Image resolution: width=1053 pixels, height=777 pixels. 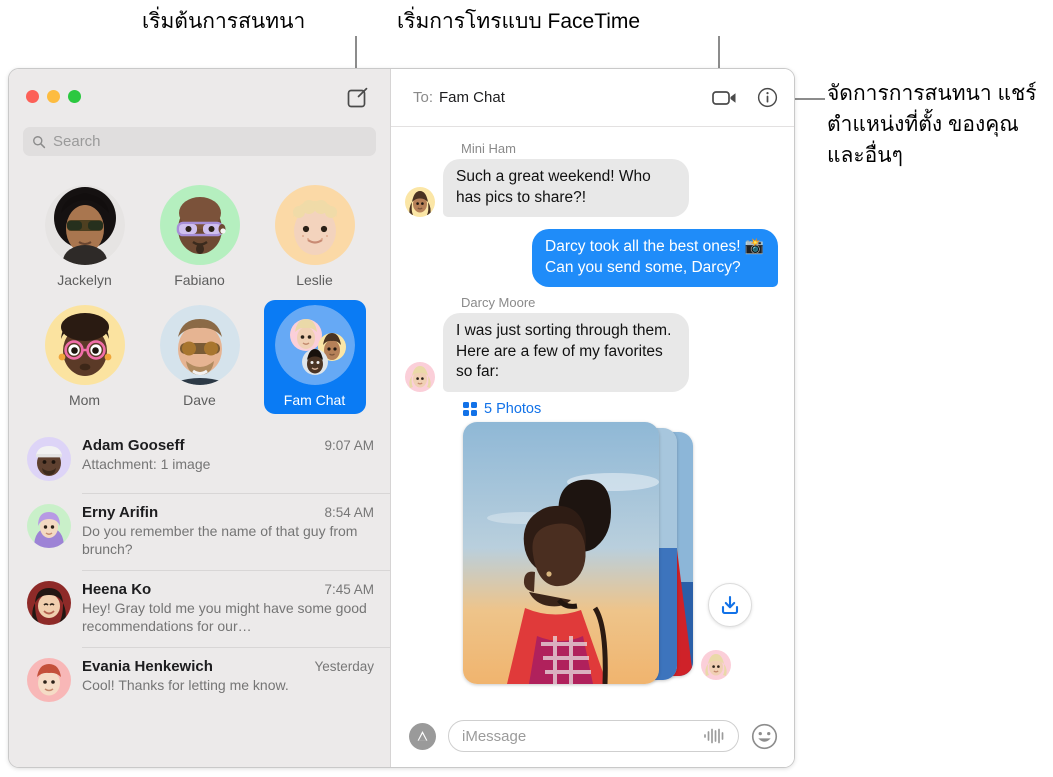 I want to click on smiley-face-icon, so click(x=764, y=736).